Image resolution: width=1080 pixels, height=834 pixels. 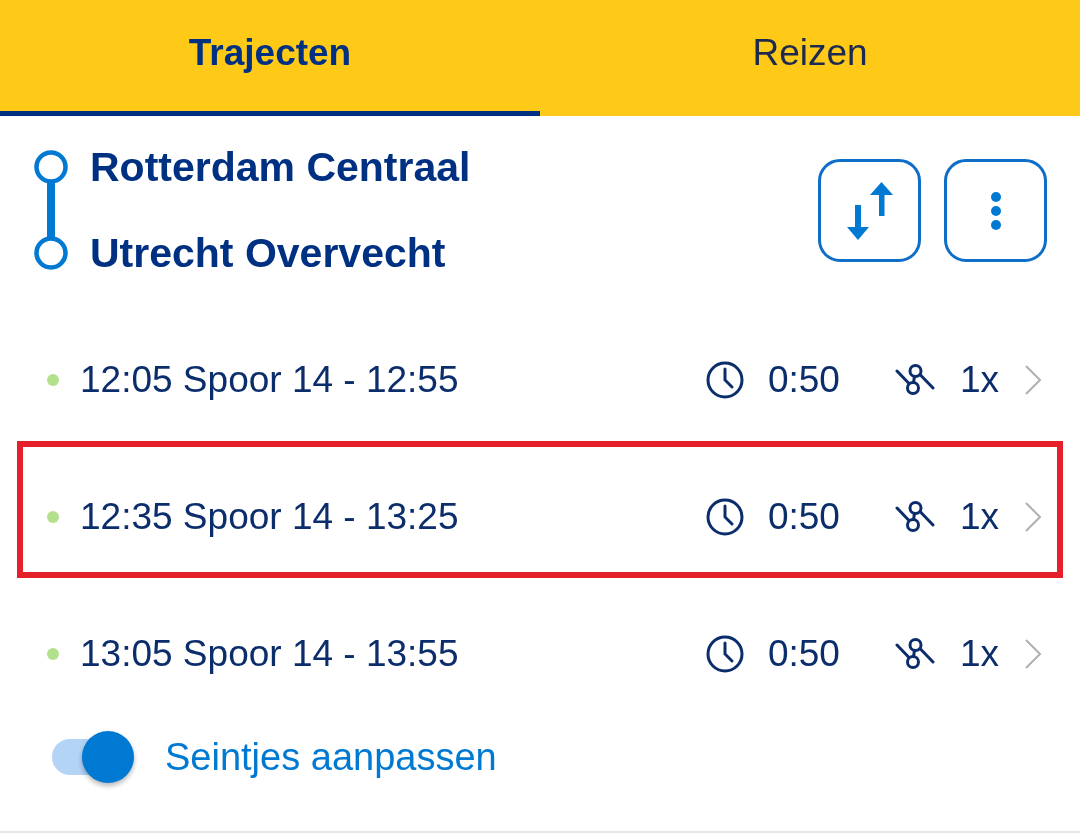 What do you see at coordinates (270, 58) in the screenshot?
I see `tab: Trajecten` at bounding box center [270, 58].